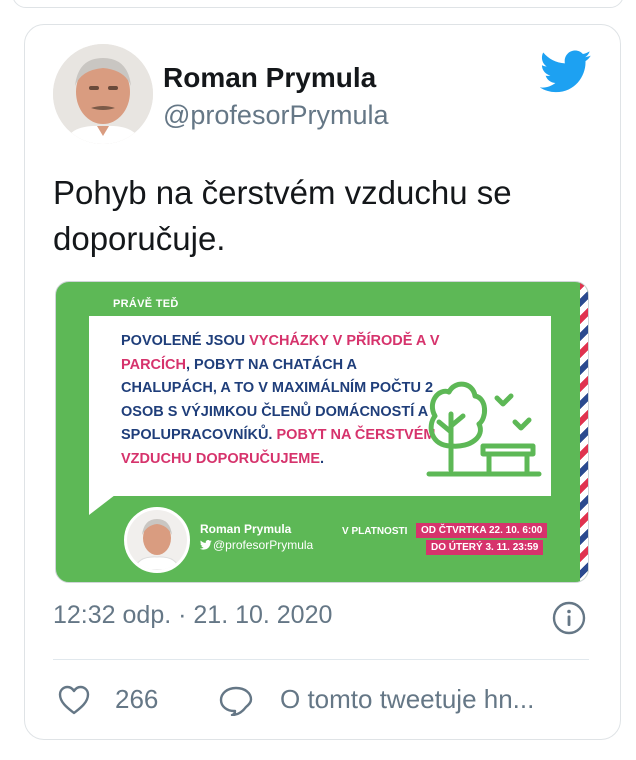  I want to click on previous-tweet-card-edge, so click(318, 4).